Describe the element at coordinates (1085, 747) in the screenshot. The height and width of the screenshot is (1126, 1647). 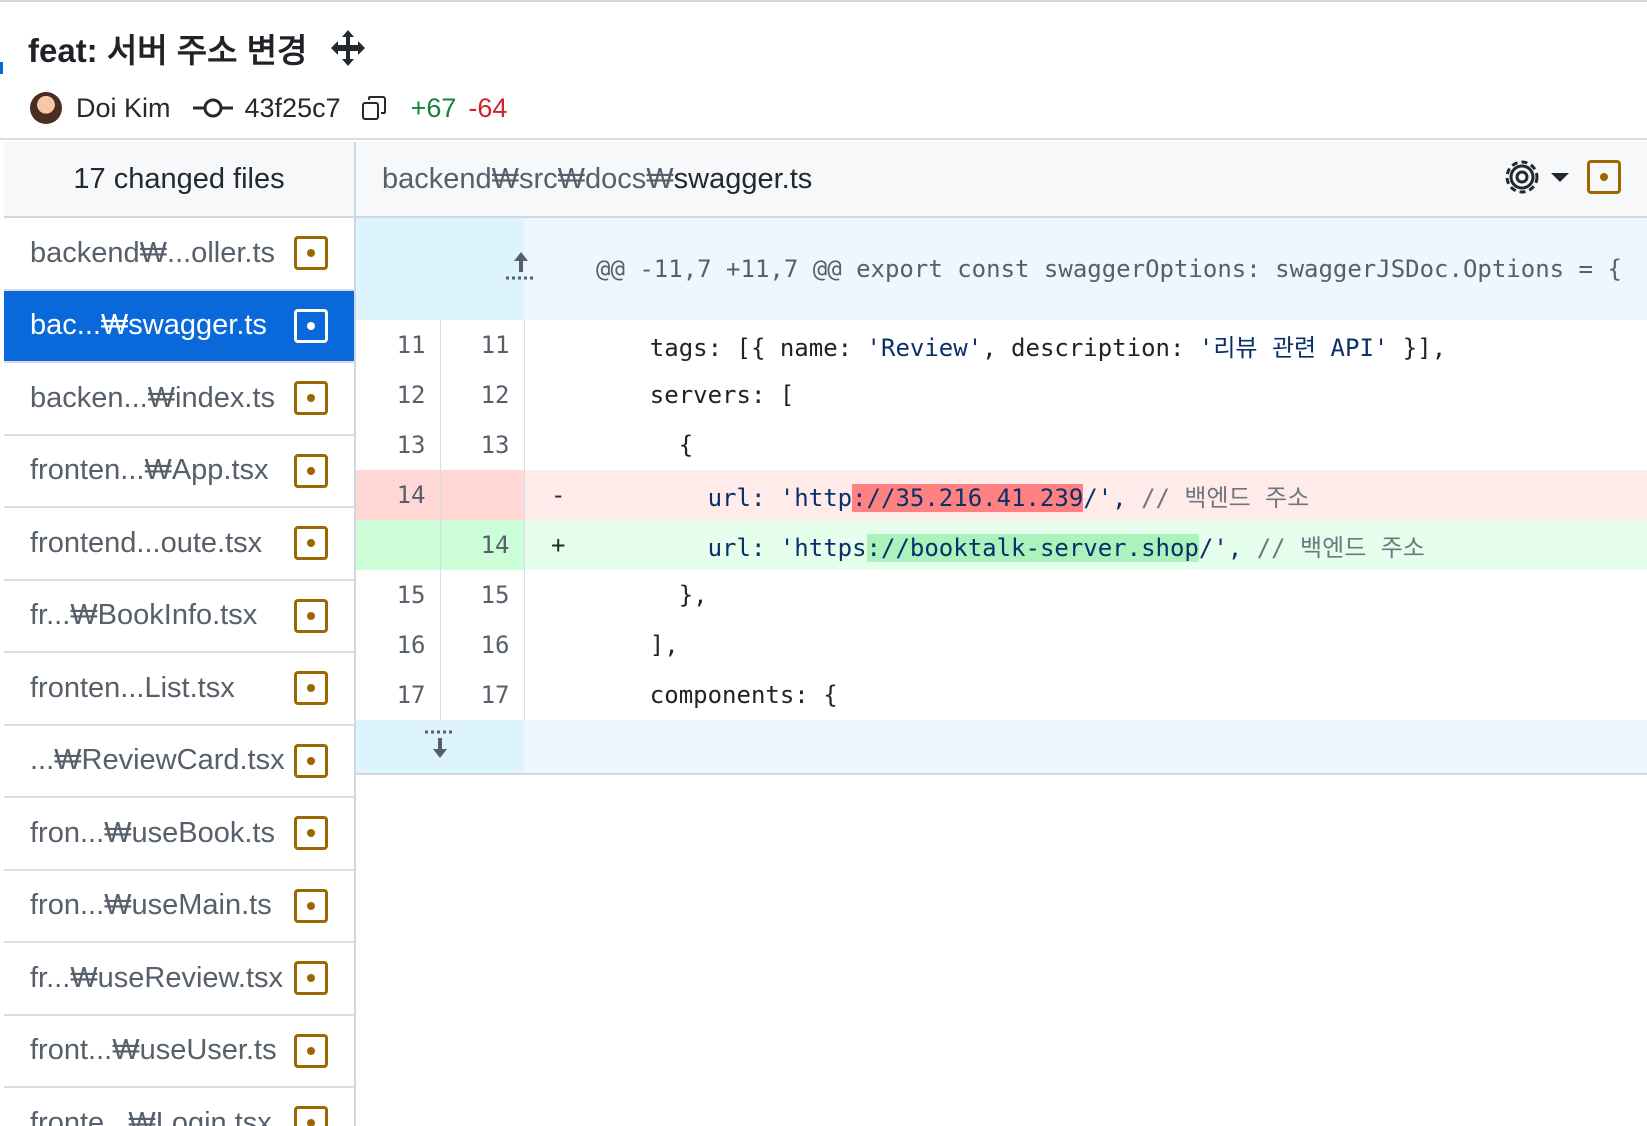
I see `expand-down-spacer` at that location.